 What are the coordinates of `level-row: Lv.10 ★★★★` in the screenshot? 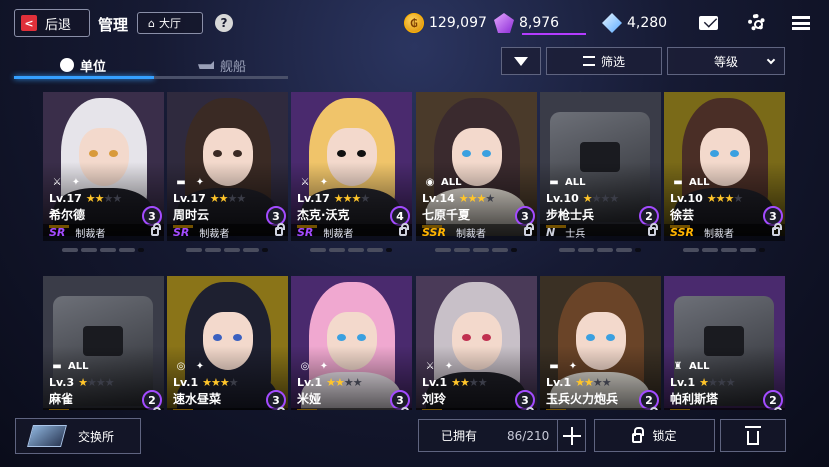 It's located at (582, 198).